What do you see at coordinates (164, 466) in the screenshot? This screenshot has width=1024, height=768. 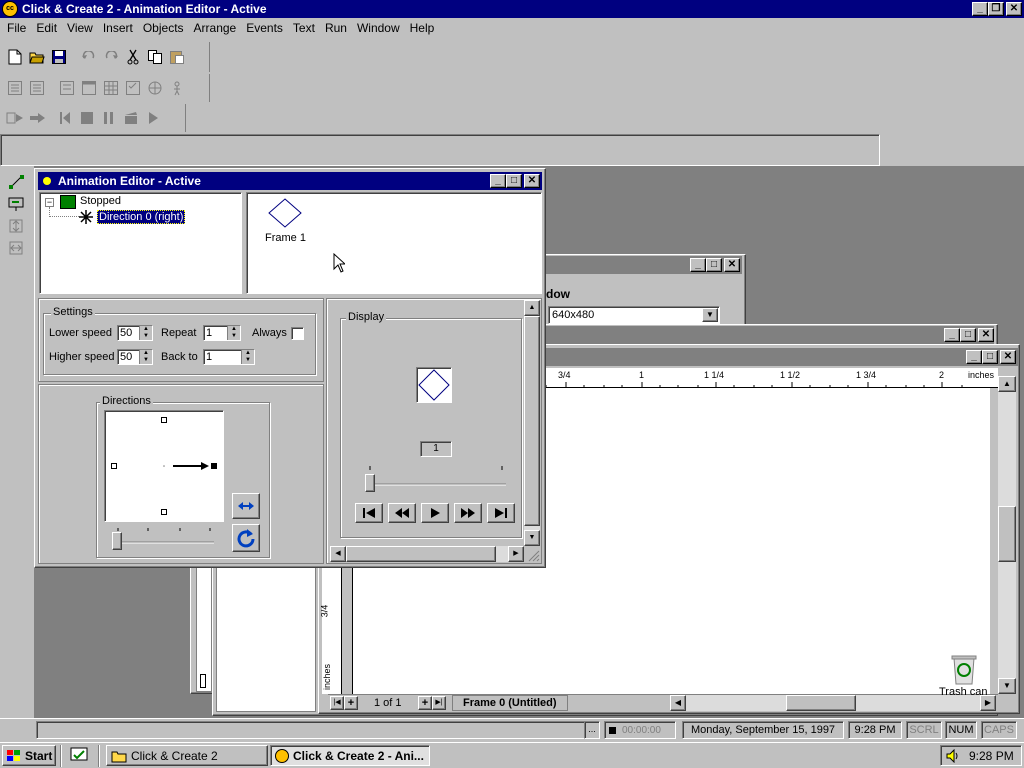 I see `direction-compass` at bounding box center [164, 466].